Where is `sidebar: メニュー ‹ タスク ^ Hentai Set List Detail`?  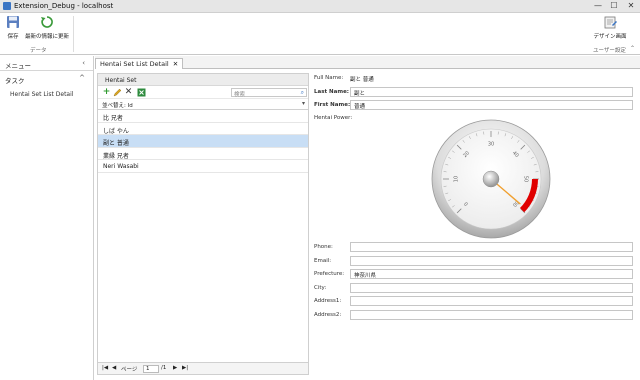
sidebar: メニュー ‹ タスク ^ Hentai Set List Detail is located at coordinates (47, 218).